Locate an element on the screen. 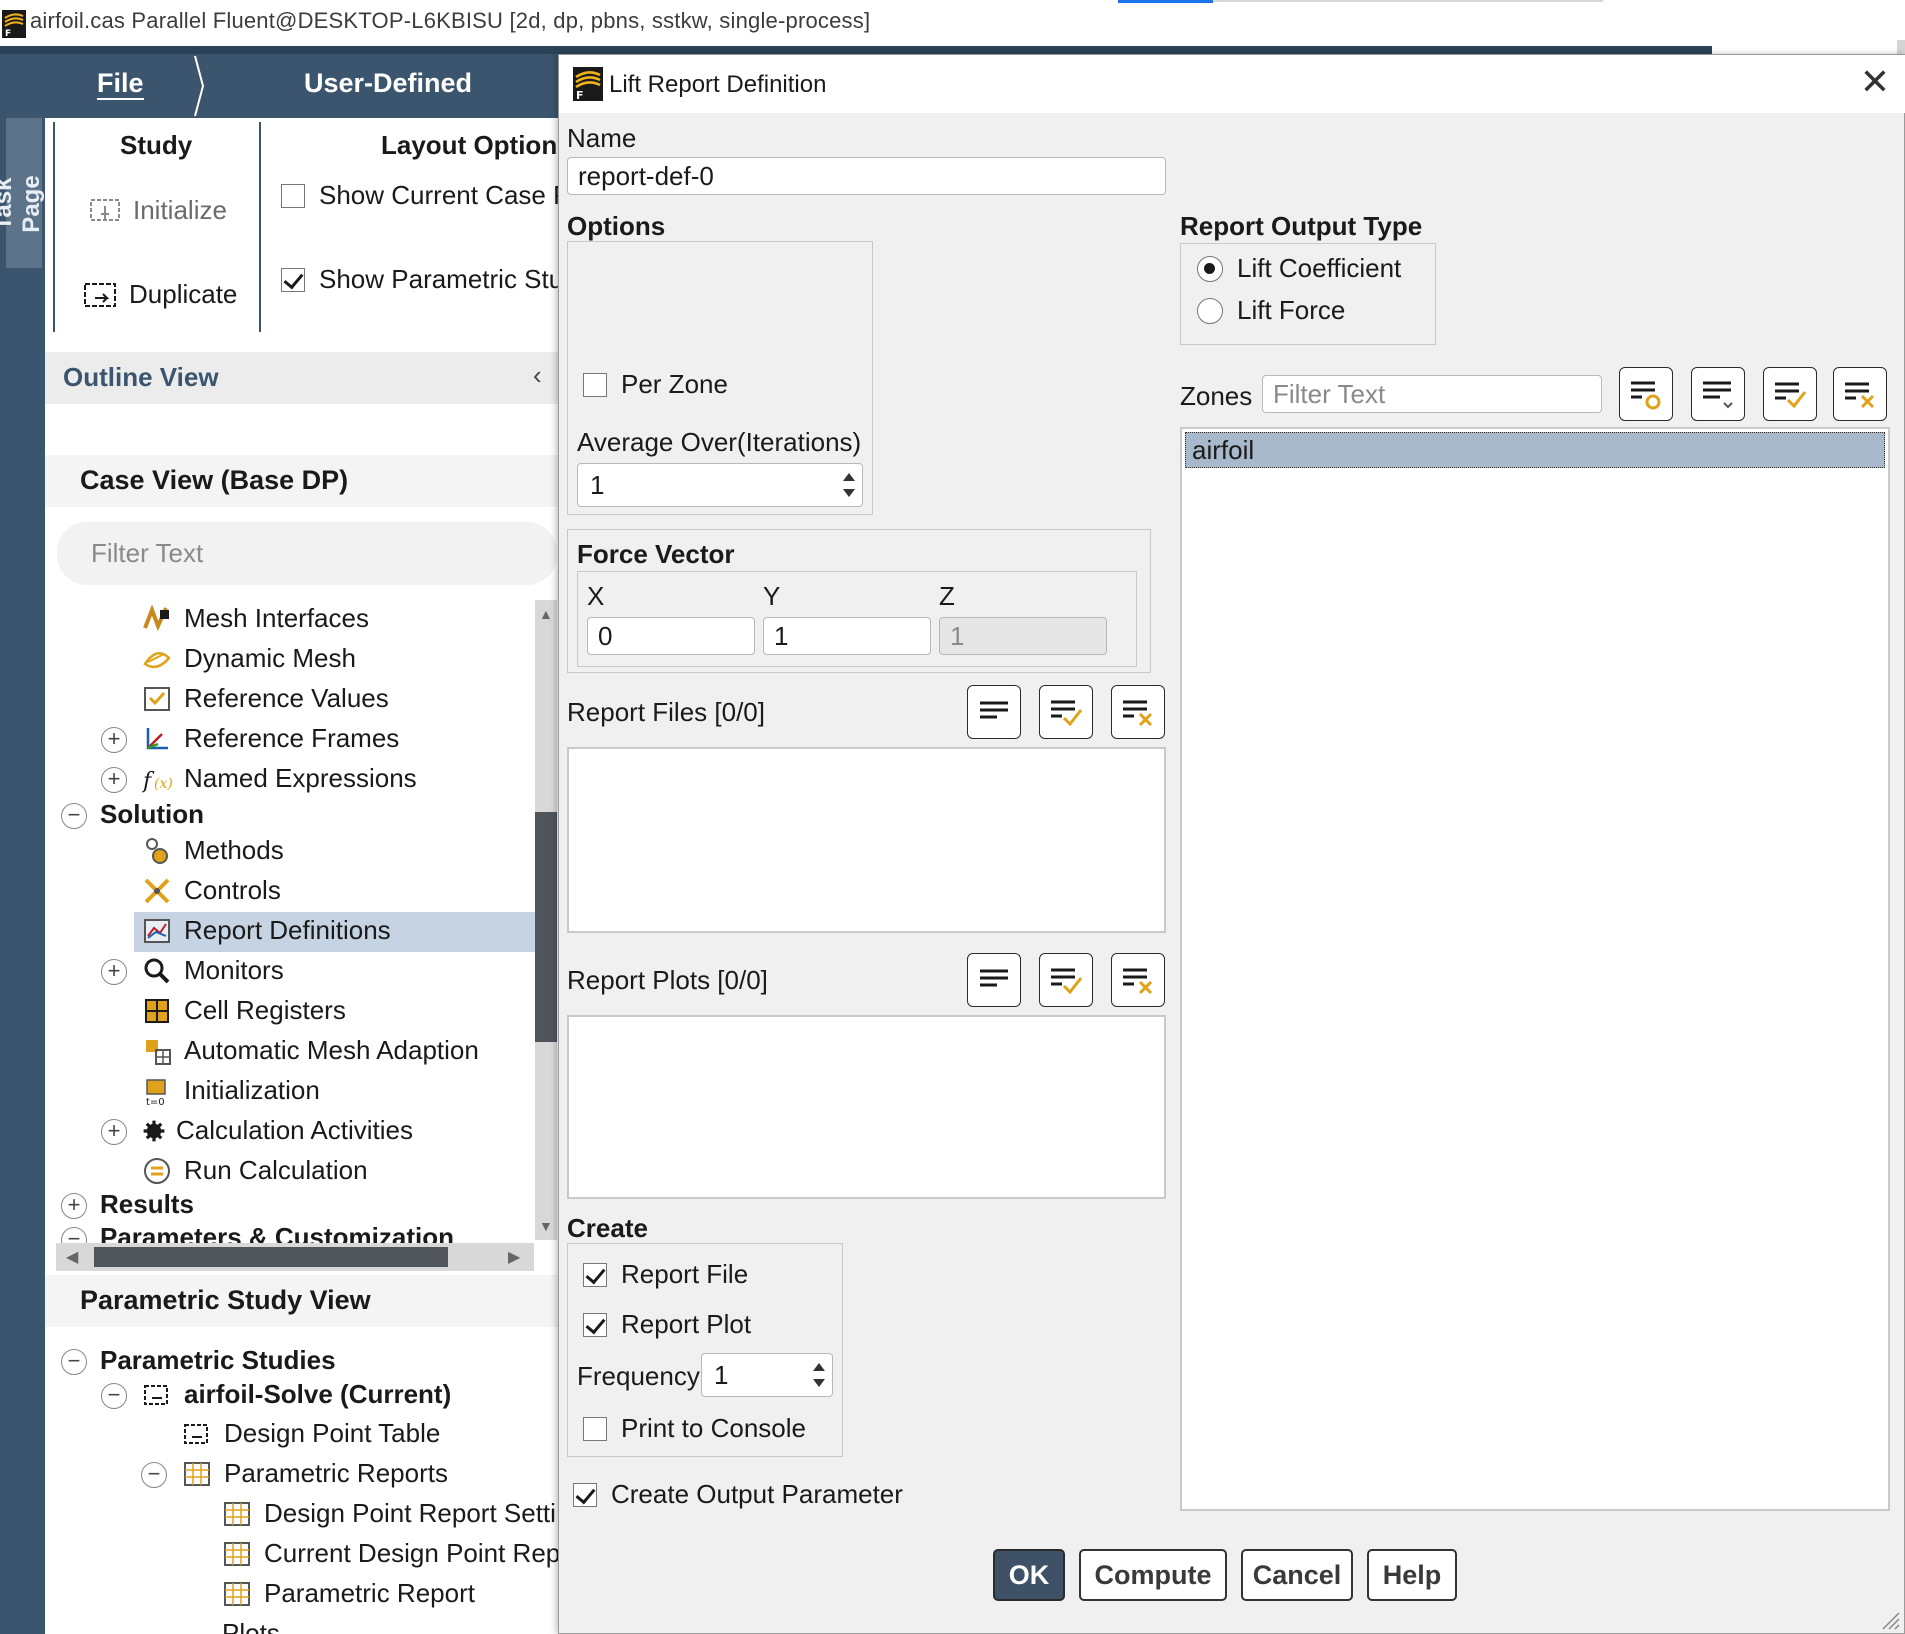  tree-scroll-thumb is located at coordinates (546, 927).